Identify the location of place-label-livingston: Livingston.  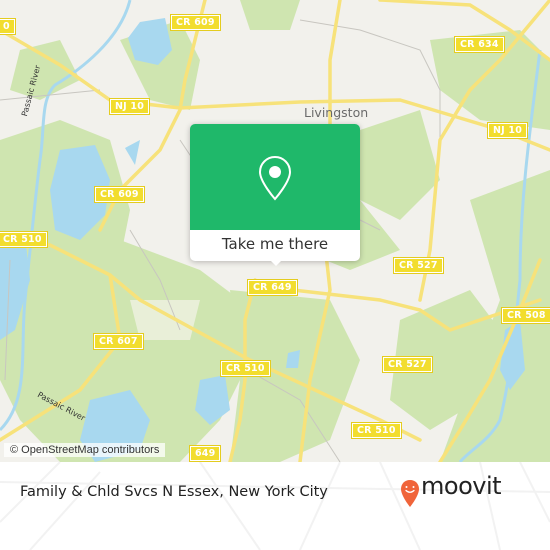
(336, 112).